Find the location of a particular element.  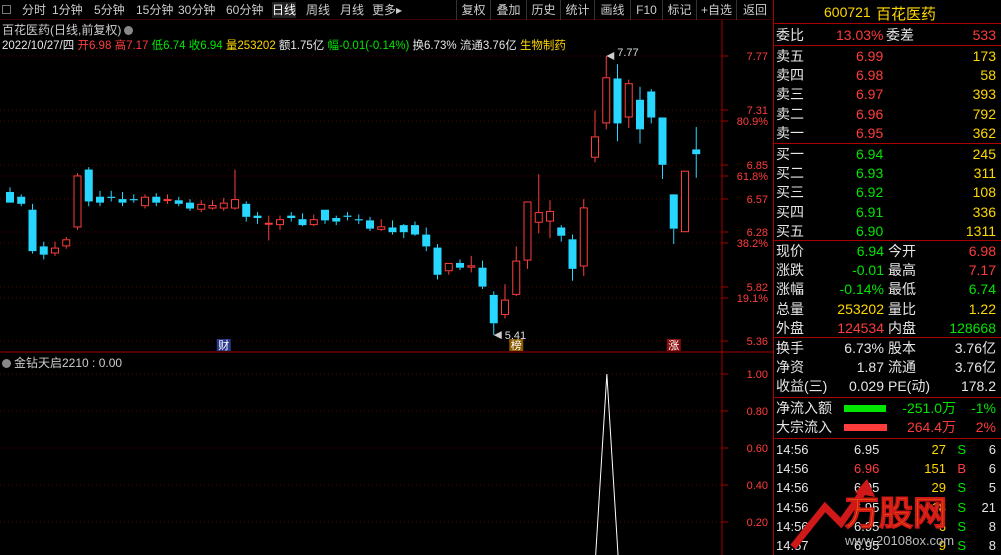

stat-value: 6.94 is located at coordinates (870, 251).